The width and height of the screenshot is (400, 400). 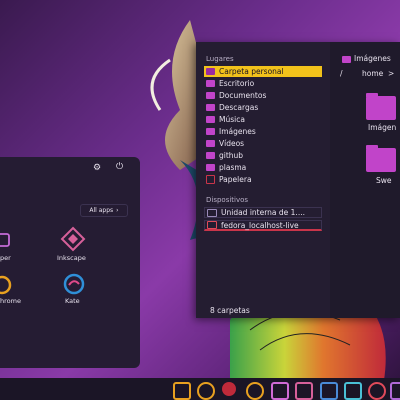 I want to click on usb-drive-icon, so click(x=212, y=225).